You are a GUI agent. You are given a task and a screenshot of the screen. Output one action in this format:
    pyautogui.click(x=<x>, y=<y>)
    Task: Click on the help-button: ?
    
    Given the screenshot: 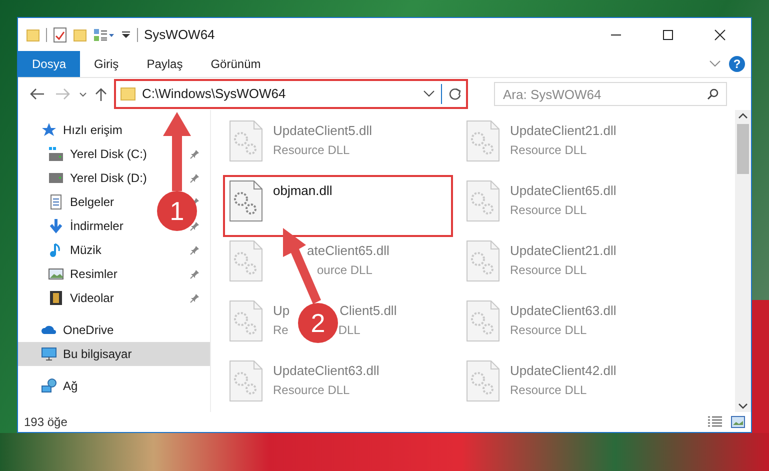 What is the action you would take?
    pyautogui.click(x=737, y=64)
    